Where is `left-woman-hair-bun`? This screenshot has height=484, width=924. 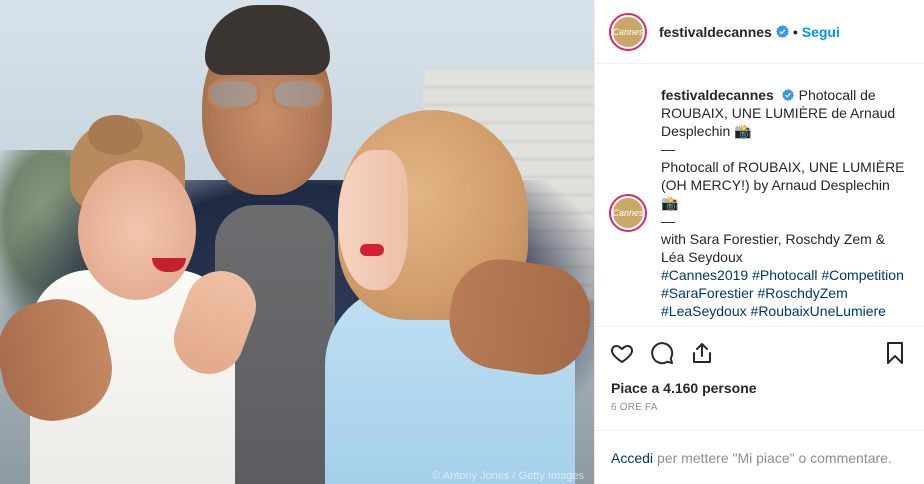
left-woman-hair-bun is located at coordinates (115, 135).